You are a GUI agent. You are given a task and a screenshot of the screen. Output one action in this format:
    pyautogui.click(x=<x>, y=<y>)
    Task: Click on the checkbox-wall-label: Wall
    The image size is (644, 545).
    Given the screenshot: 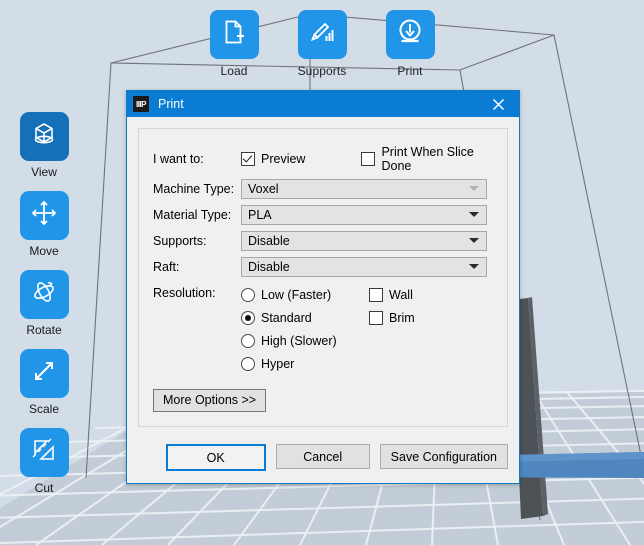 What is the action you would take?
    pyautogui.click(x=401, y=294)
    